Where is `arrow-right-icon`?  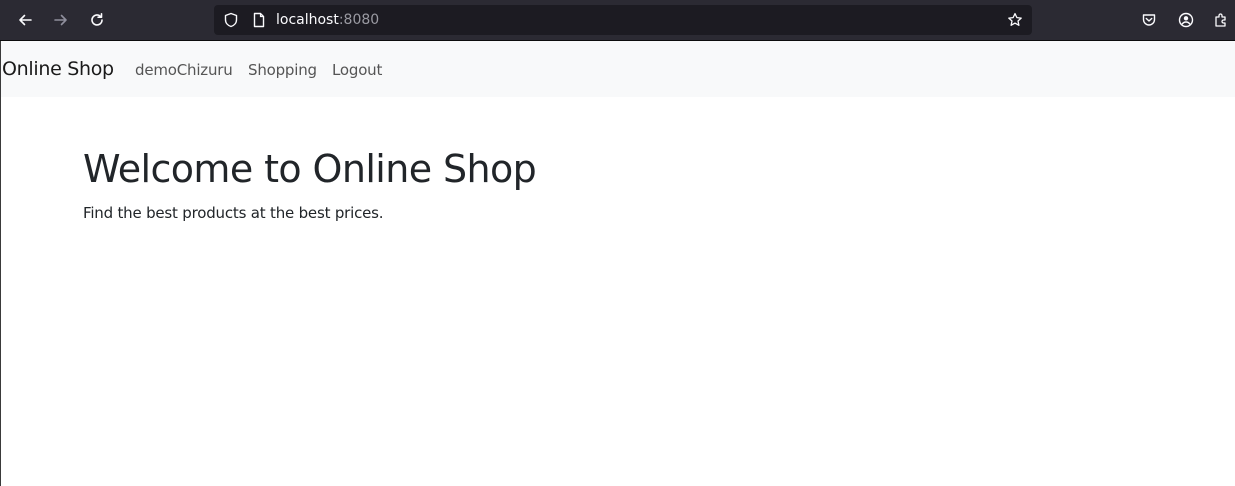
arrow-right-icon is located at coordinates (60, 20).